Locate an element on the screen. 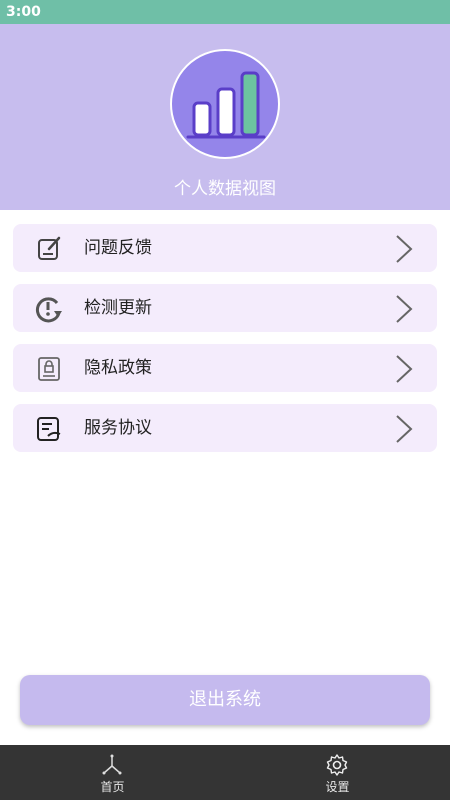  nav-item-settings: 设置 is located at coordinates (337, 772).